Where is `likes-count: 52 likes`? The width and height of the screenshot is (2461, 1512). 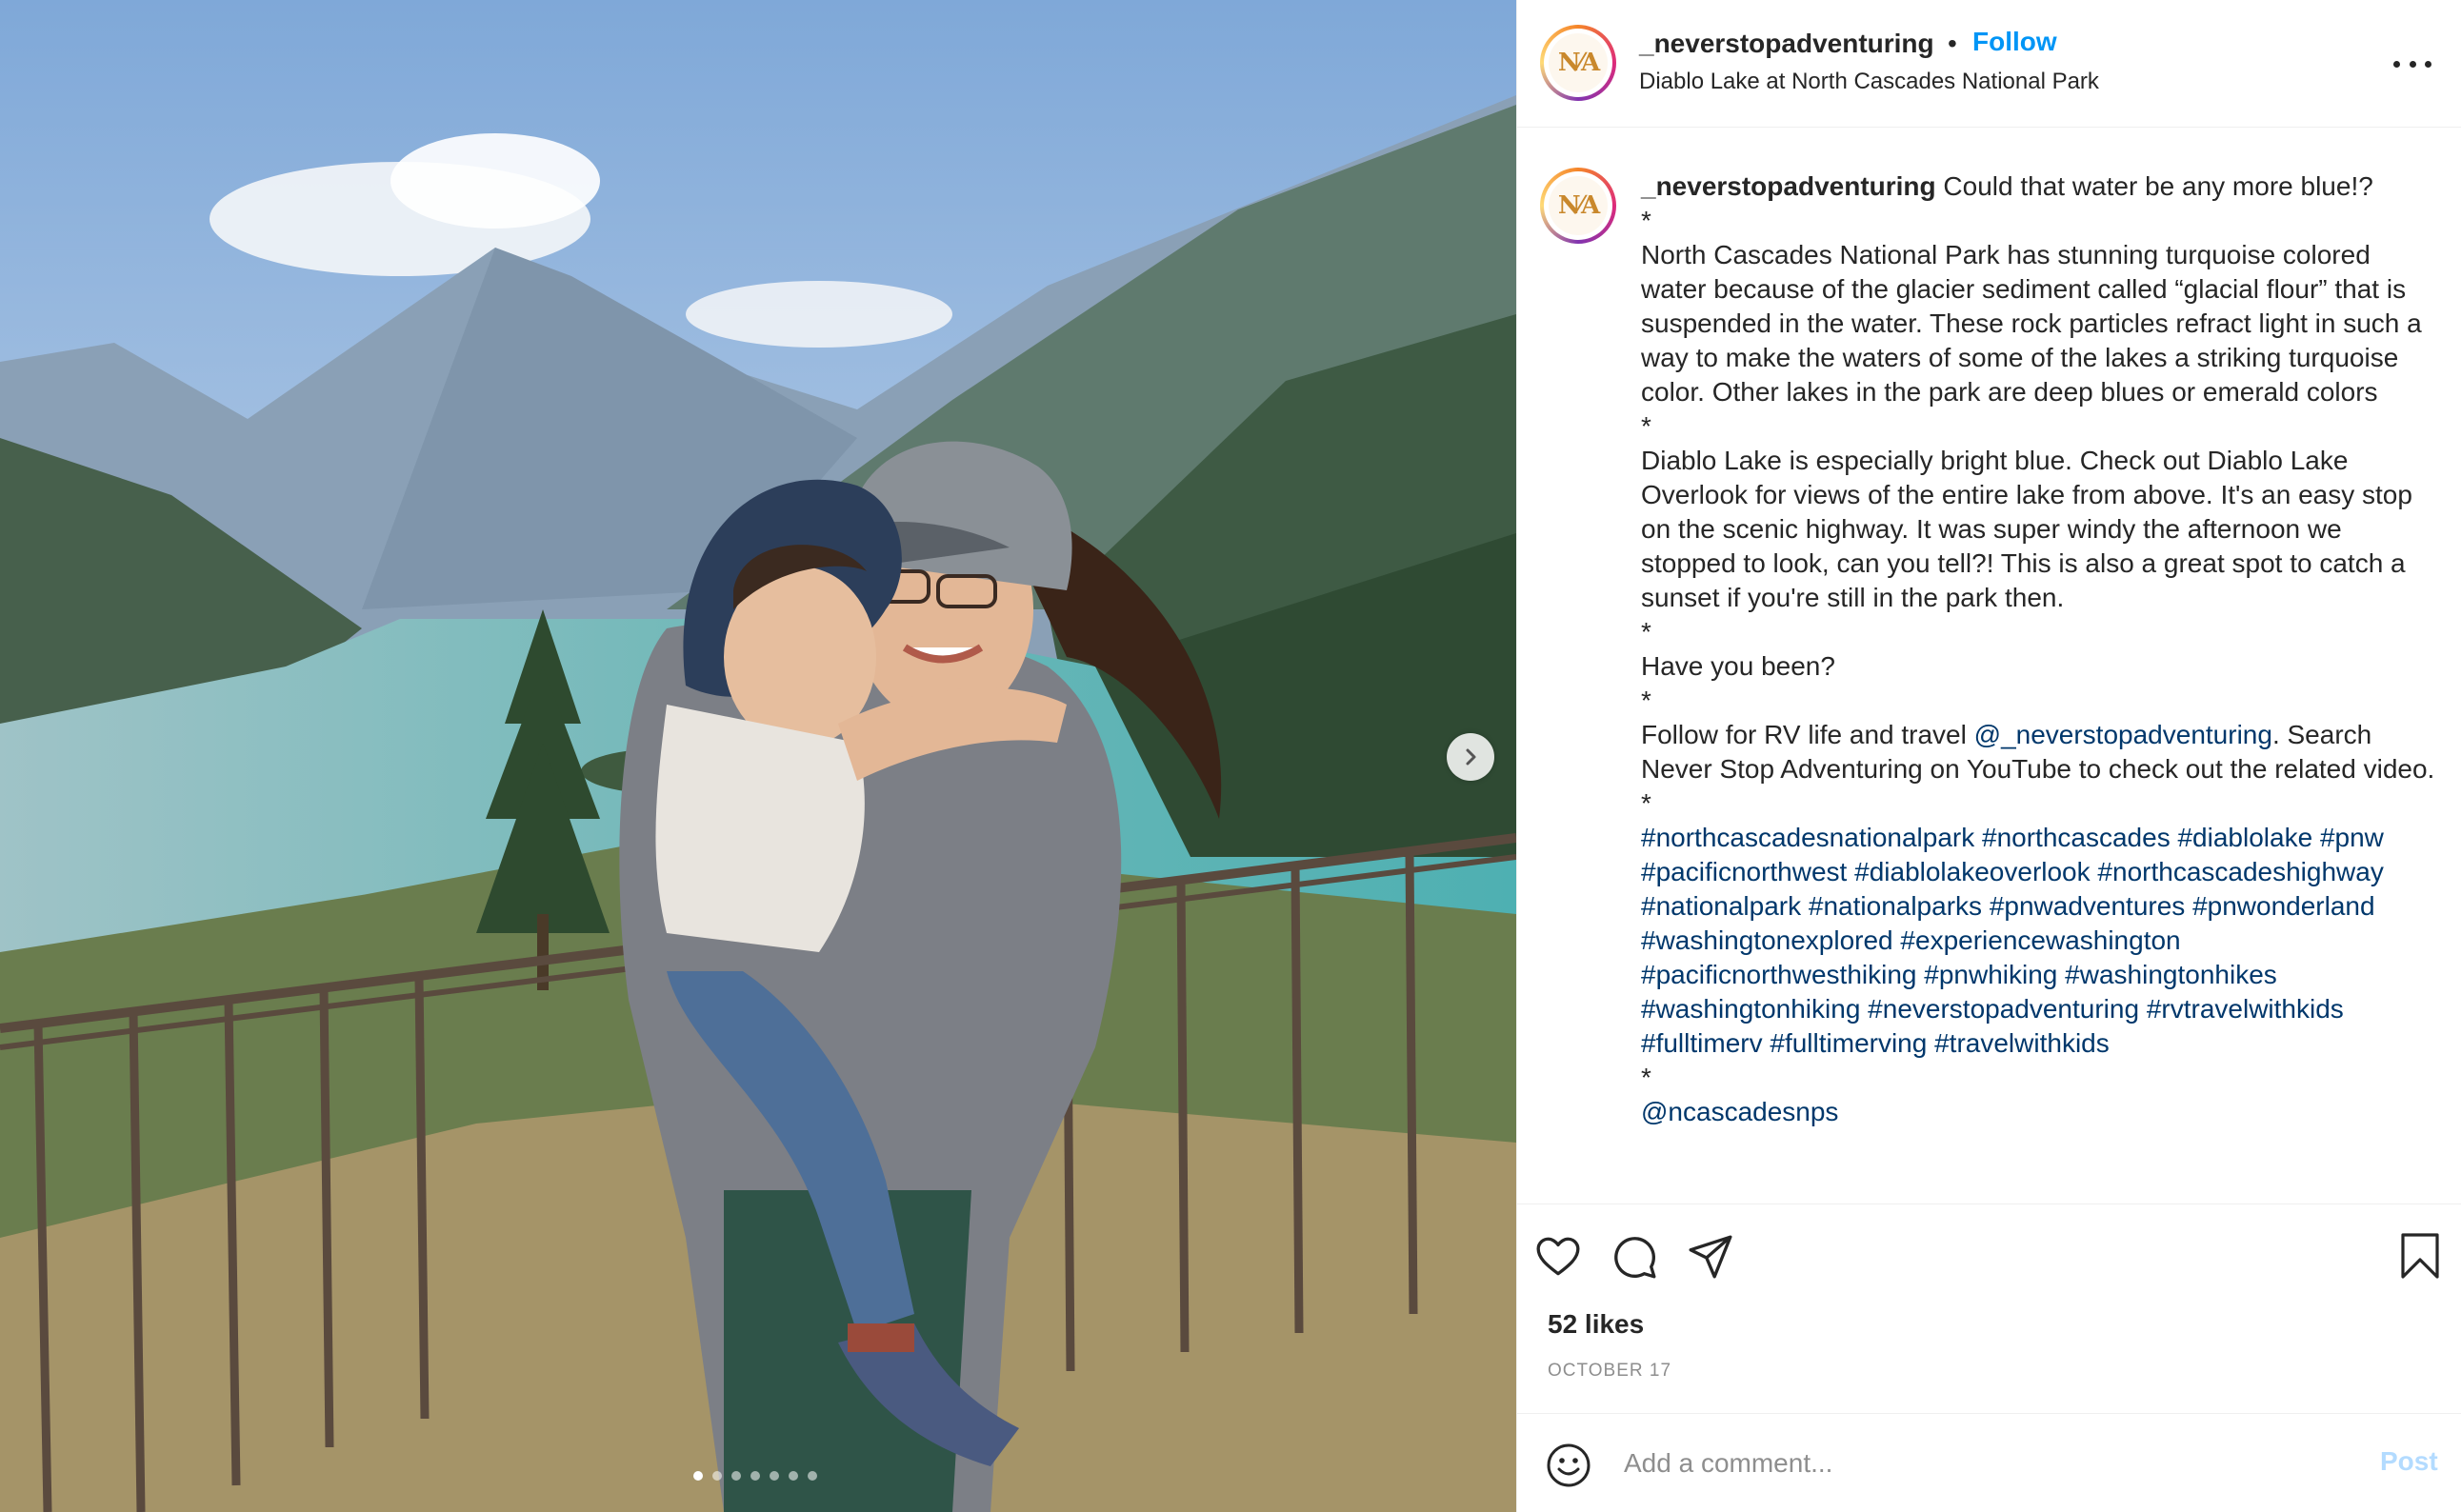
likes-count: 52 likes is located at coordinates (1596, 1324).